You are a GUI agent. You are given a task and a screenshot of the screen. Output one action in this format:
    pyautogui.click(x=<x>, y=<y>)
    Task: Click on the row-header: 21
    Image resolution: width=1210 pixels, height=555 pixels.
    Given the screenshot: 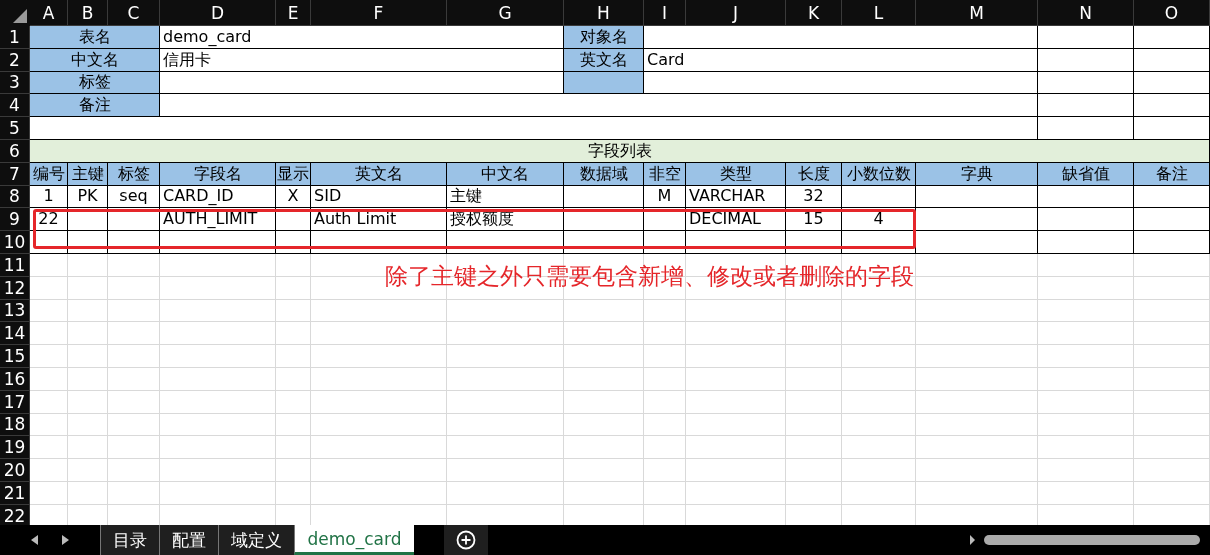 What is the action you would take?
    pyautogui.click(x=15, y=493)
    